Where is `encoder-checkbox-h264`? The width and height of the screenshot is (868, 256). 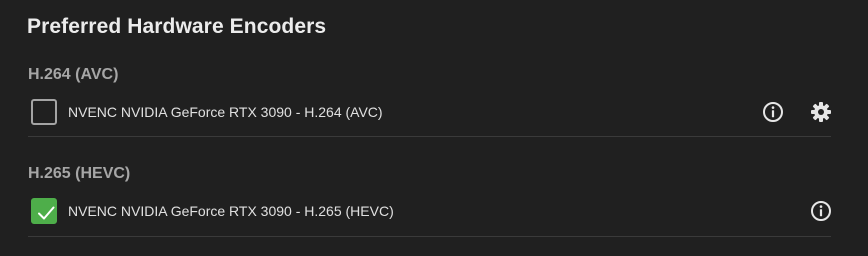
encoder-checkbox-h264 is located at coordinates (44, 112).